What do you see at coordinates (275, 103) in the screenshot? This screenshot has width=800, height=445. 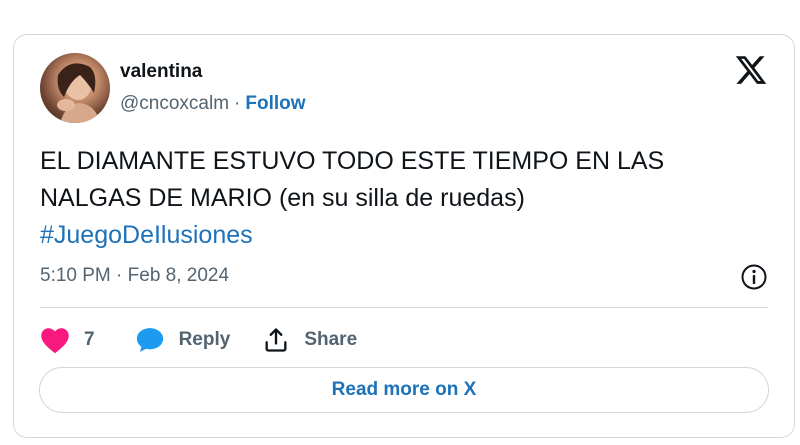 I see `follow-link: Follow` at bounding box center [275, 103].